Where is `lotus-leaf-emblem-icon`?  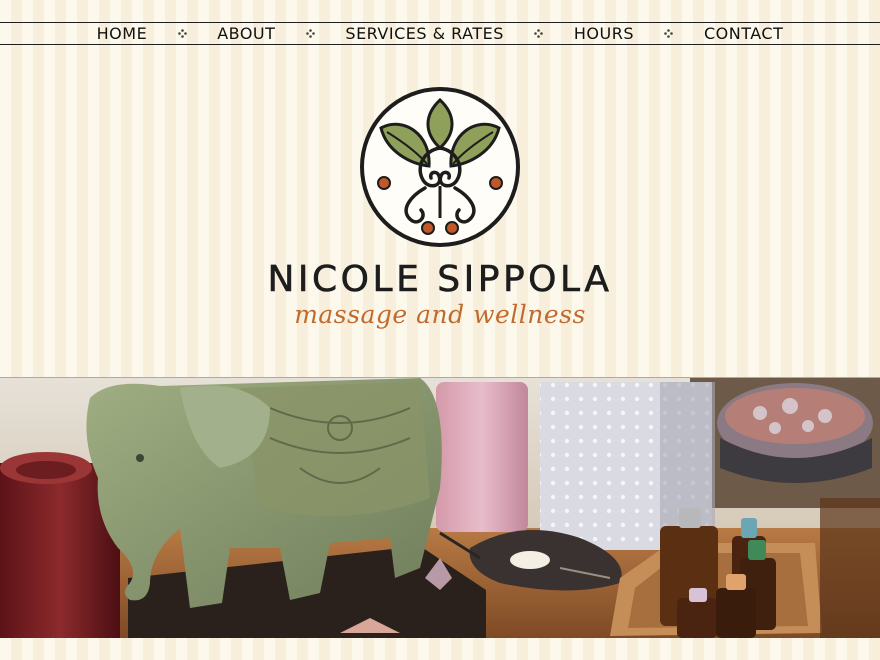 lotus-leaf-emblem-icon is located at coordinates (440, 169).